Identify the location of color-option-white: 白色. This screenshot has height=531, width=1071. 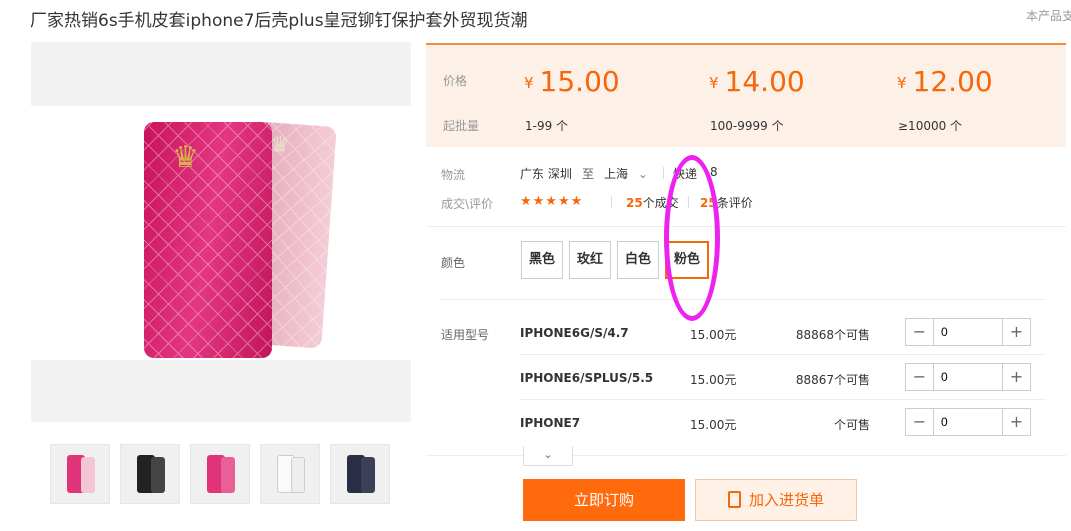
(638, 260).